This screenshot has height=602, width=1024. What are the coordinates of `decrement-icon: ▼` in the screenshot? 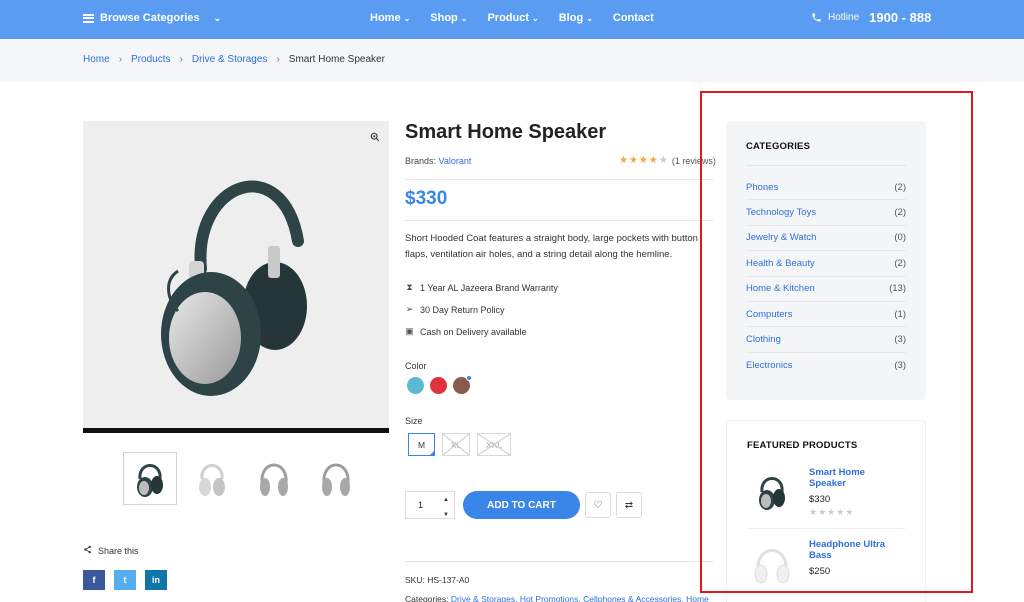 It's located at (446, 515).